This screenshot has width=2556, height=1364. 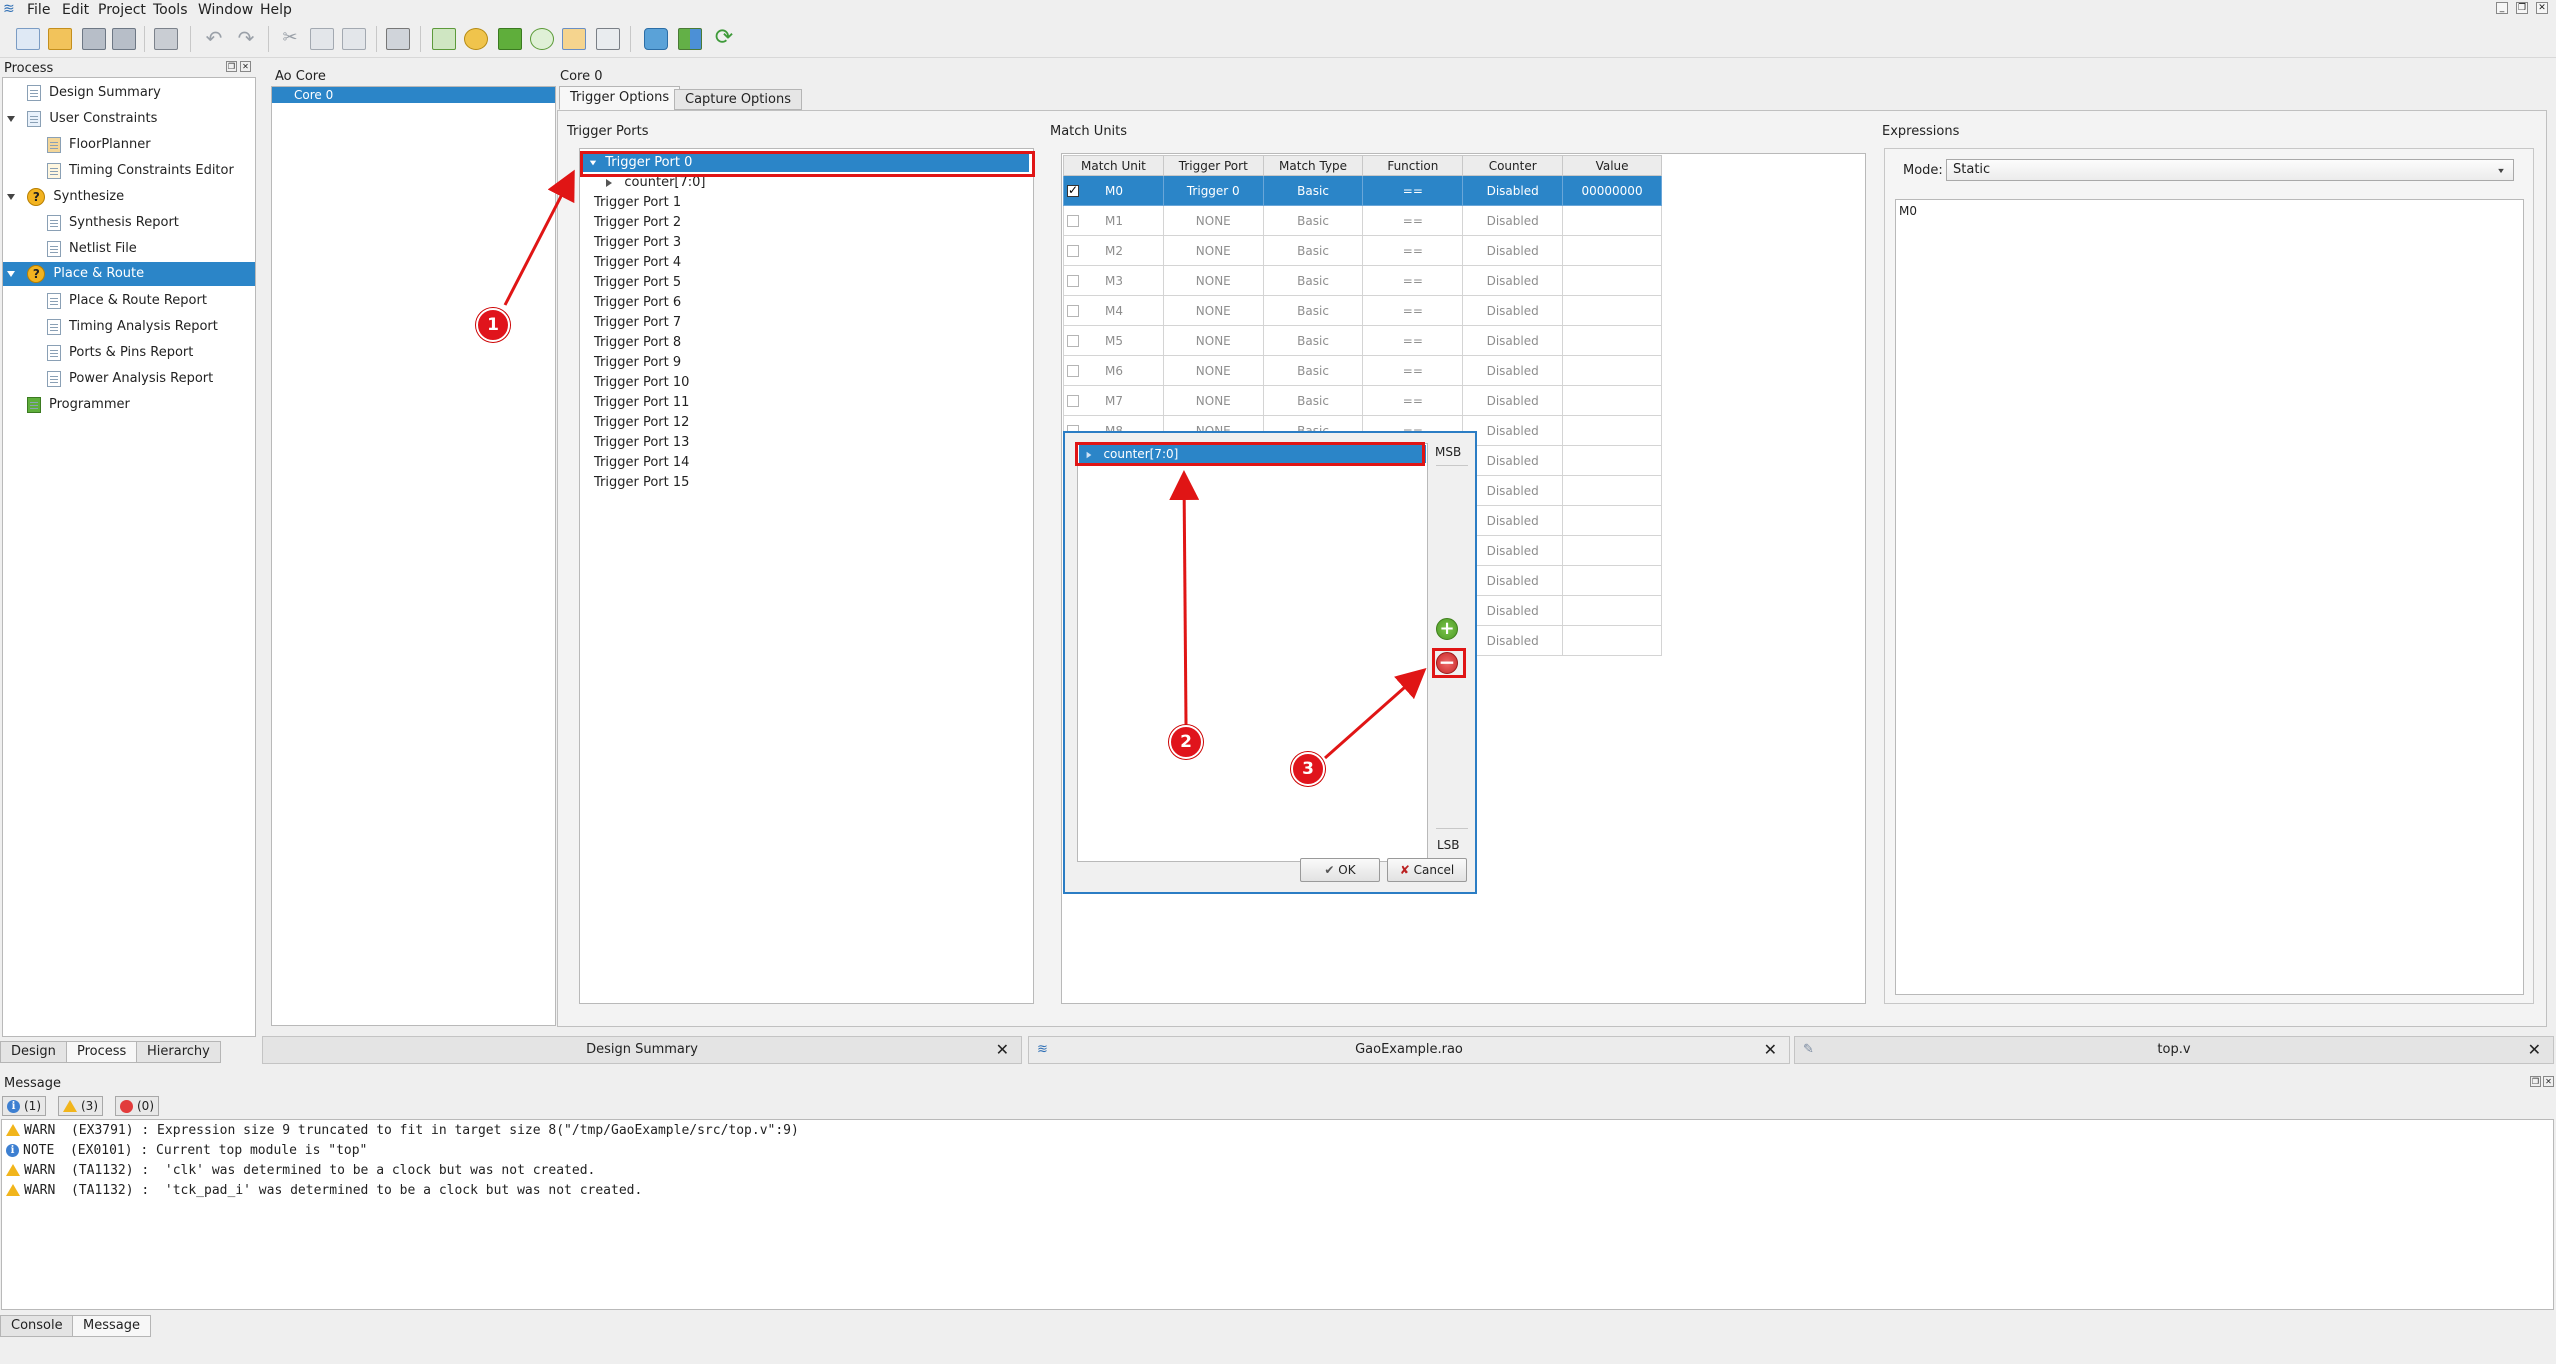 What do you see at coordinates (493, 325) in the screenshot?
I see `annotation-badge-1: 1` at bounding box center [493, 325].